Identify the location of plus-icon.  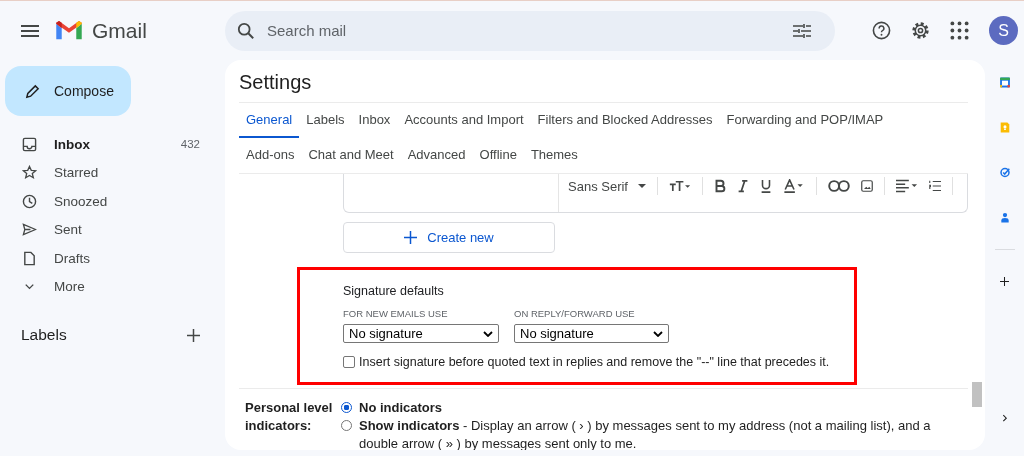
(411, 237).